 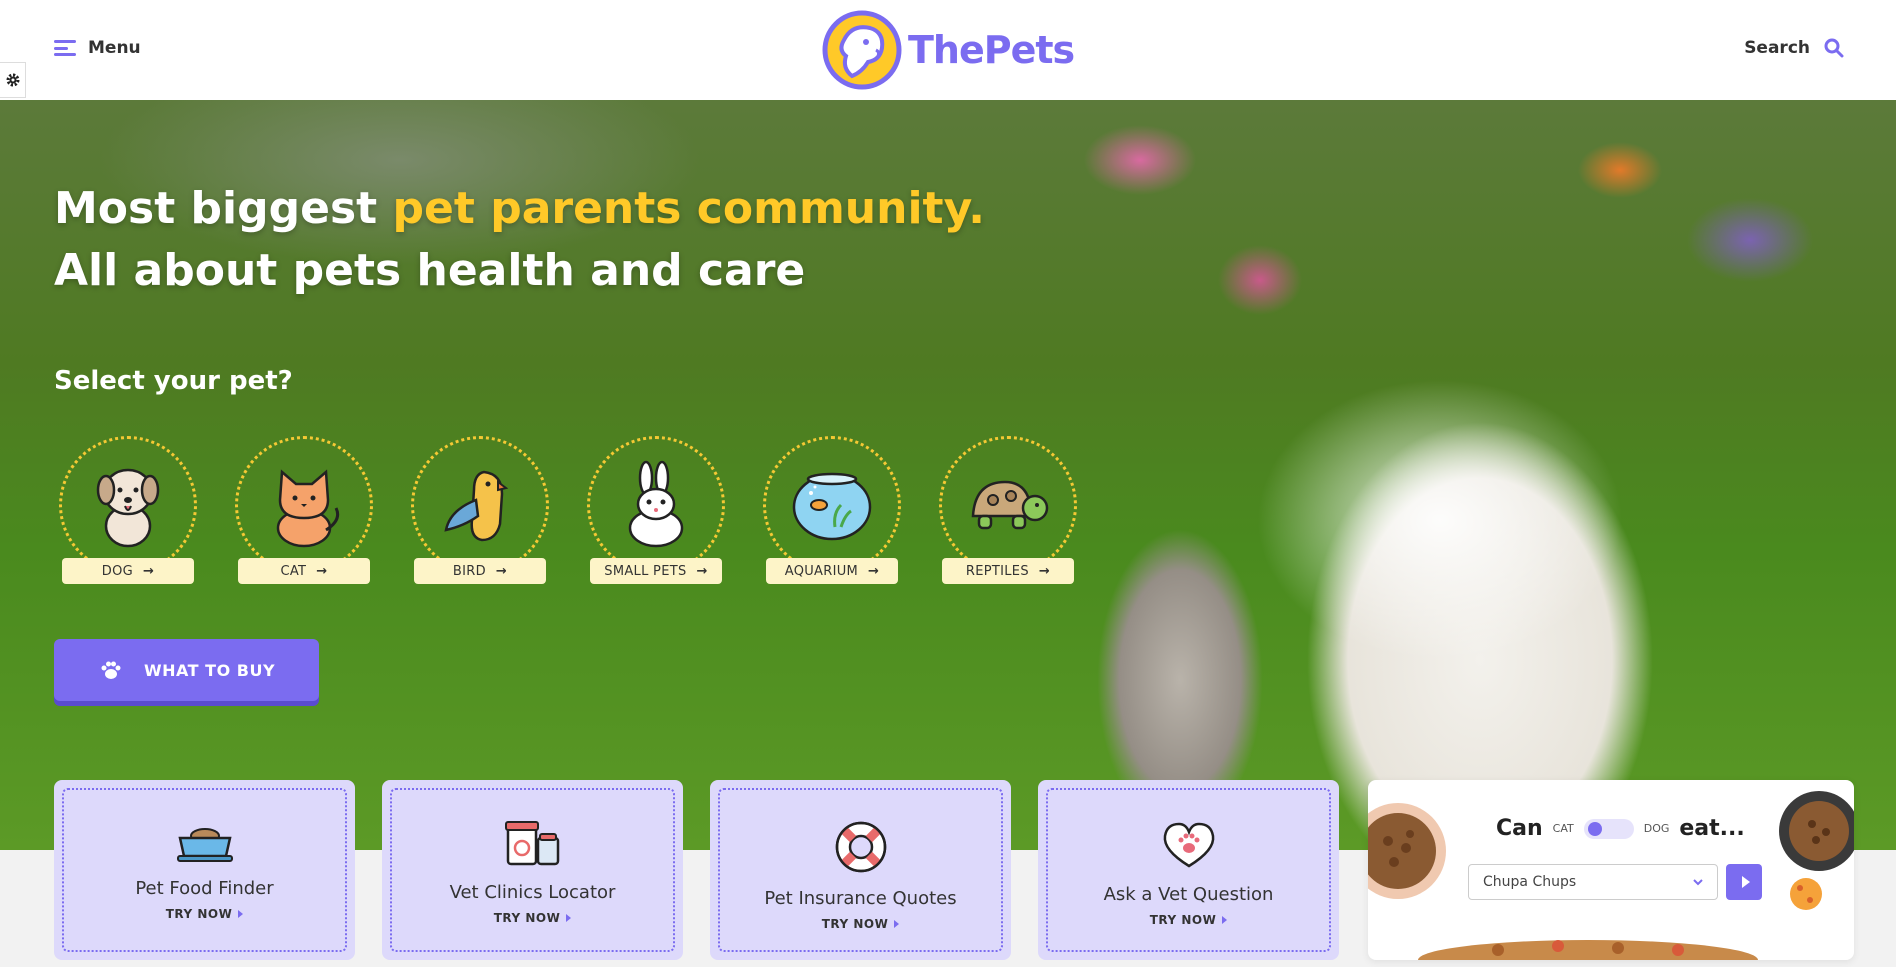 What do you see at coordinates (1188, 894) in the screenshot?
I see `card-title: Ask a Vet Question` at bounding box center [1188, 894].